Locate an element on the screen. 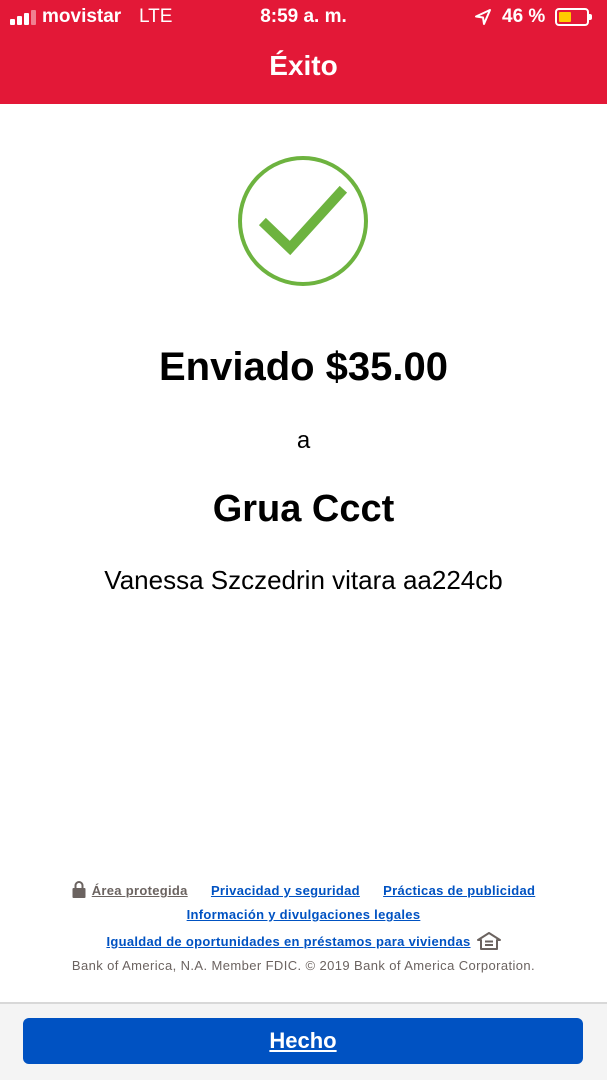  header-bar: movistar LTE 8:59 a. m. 46 % Éxito is located at coordinates (303, 52).